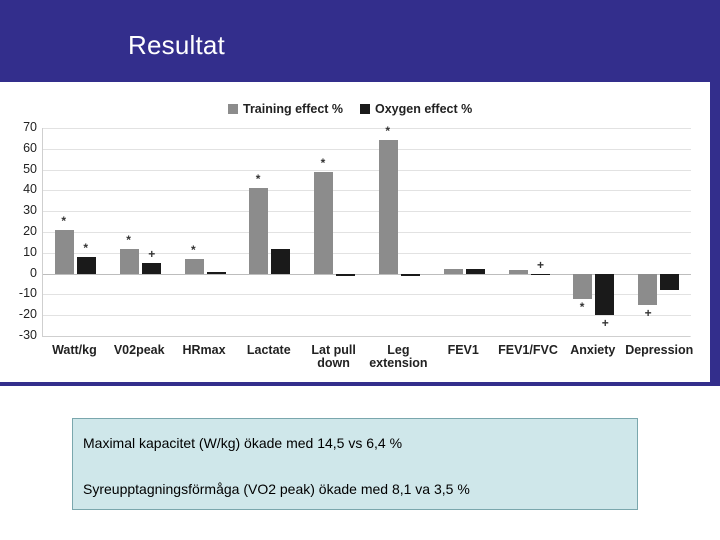 The height and width of the screenshot is (540, 720). I want to click on x-axis-tick-label: V02peak, so click(139, 350).